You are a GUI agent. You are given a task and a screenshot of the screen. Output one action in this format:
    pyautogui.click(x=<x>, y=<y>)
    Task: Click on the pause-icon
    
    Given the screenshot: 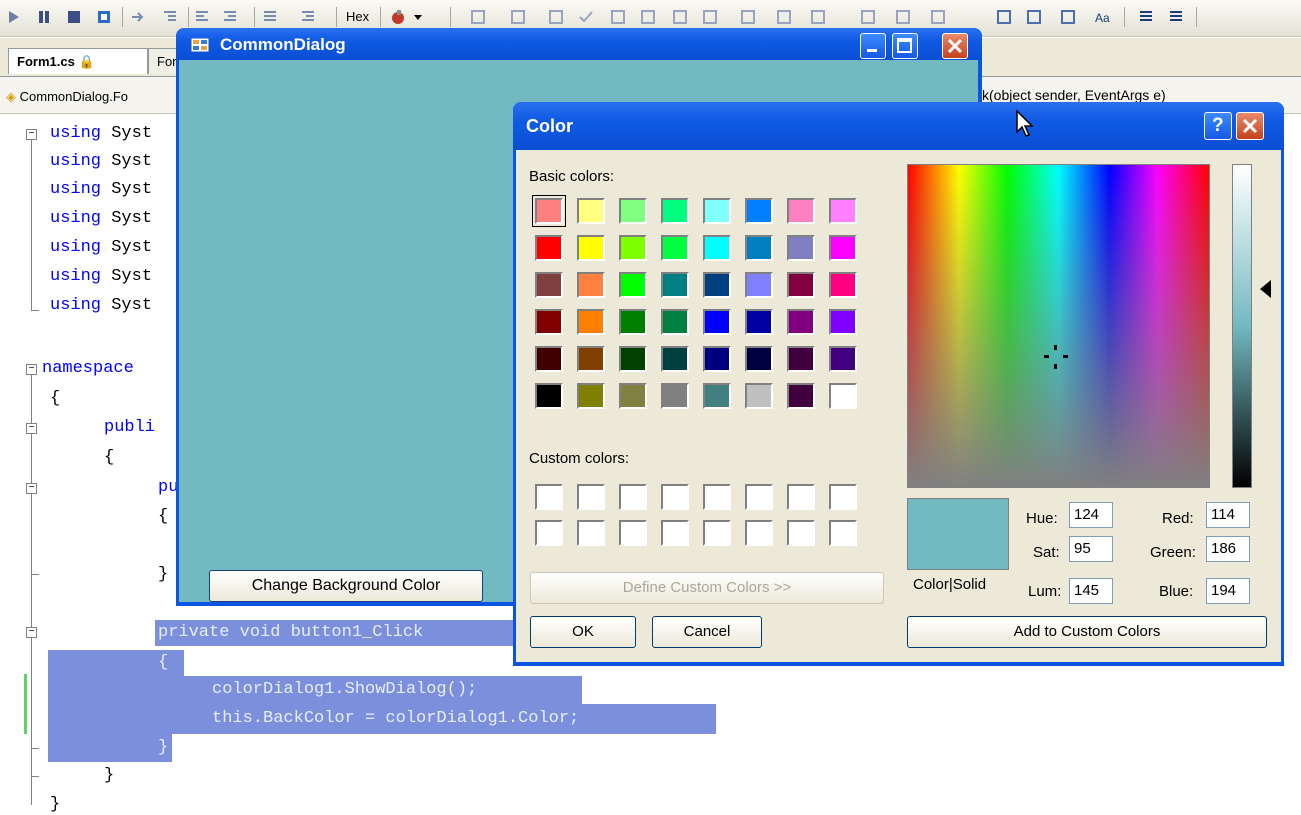 What is the action you would take?
    pyautogui.click(x=44, y=17)
    